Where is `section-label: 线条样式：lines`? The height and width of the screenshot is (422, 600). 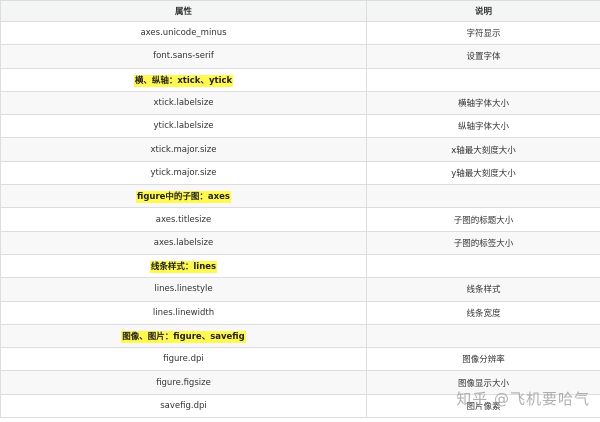
section-label: 线条样式：lines is located at coordinates (183, 267).